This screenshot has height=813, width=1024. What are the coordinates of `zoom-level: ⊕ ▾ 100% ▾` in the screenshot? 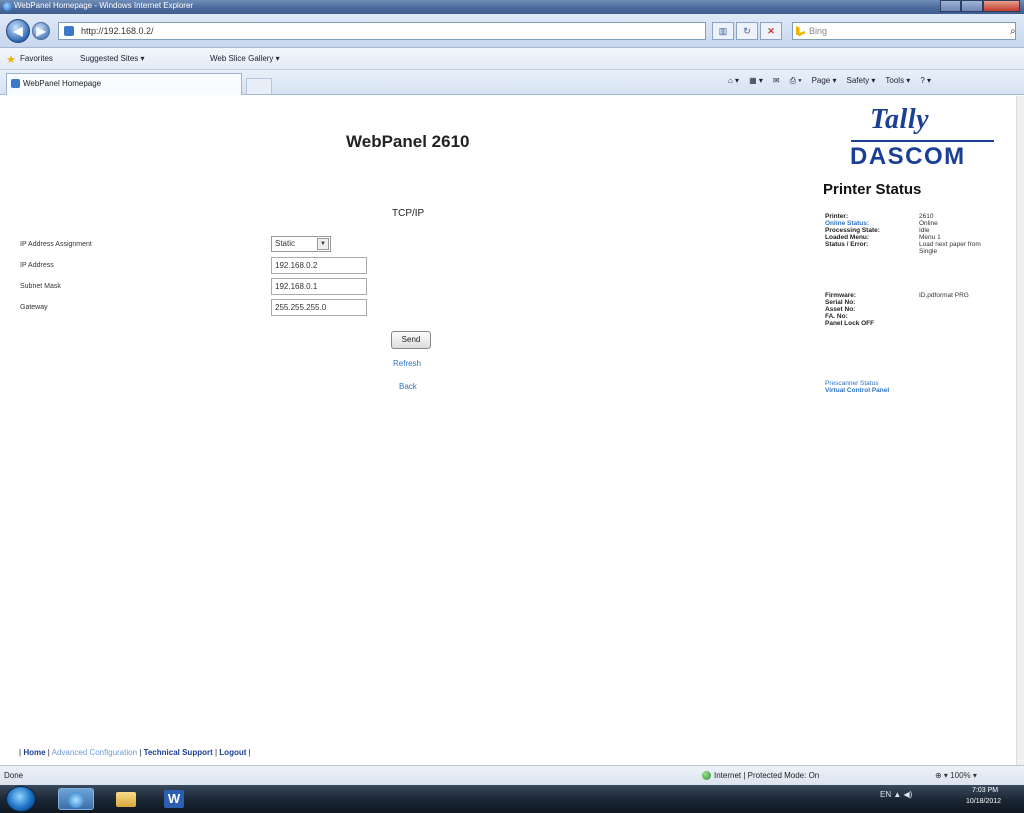 It's located at (956, 775).